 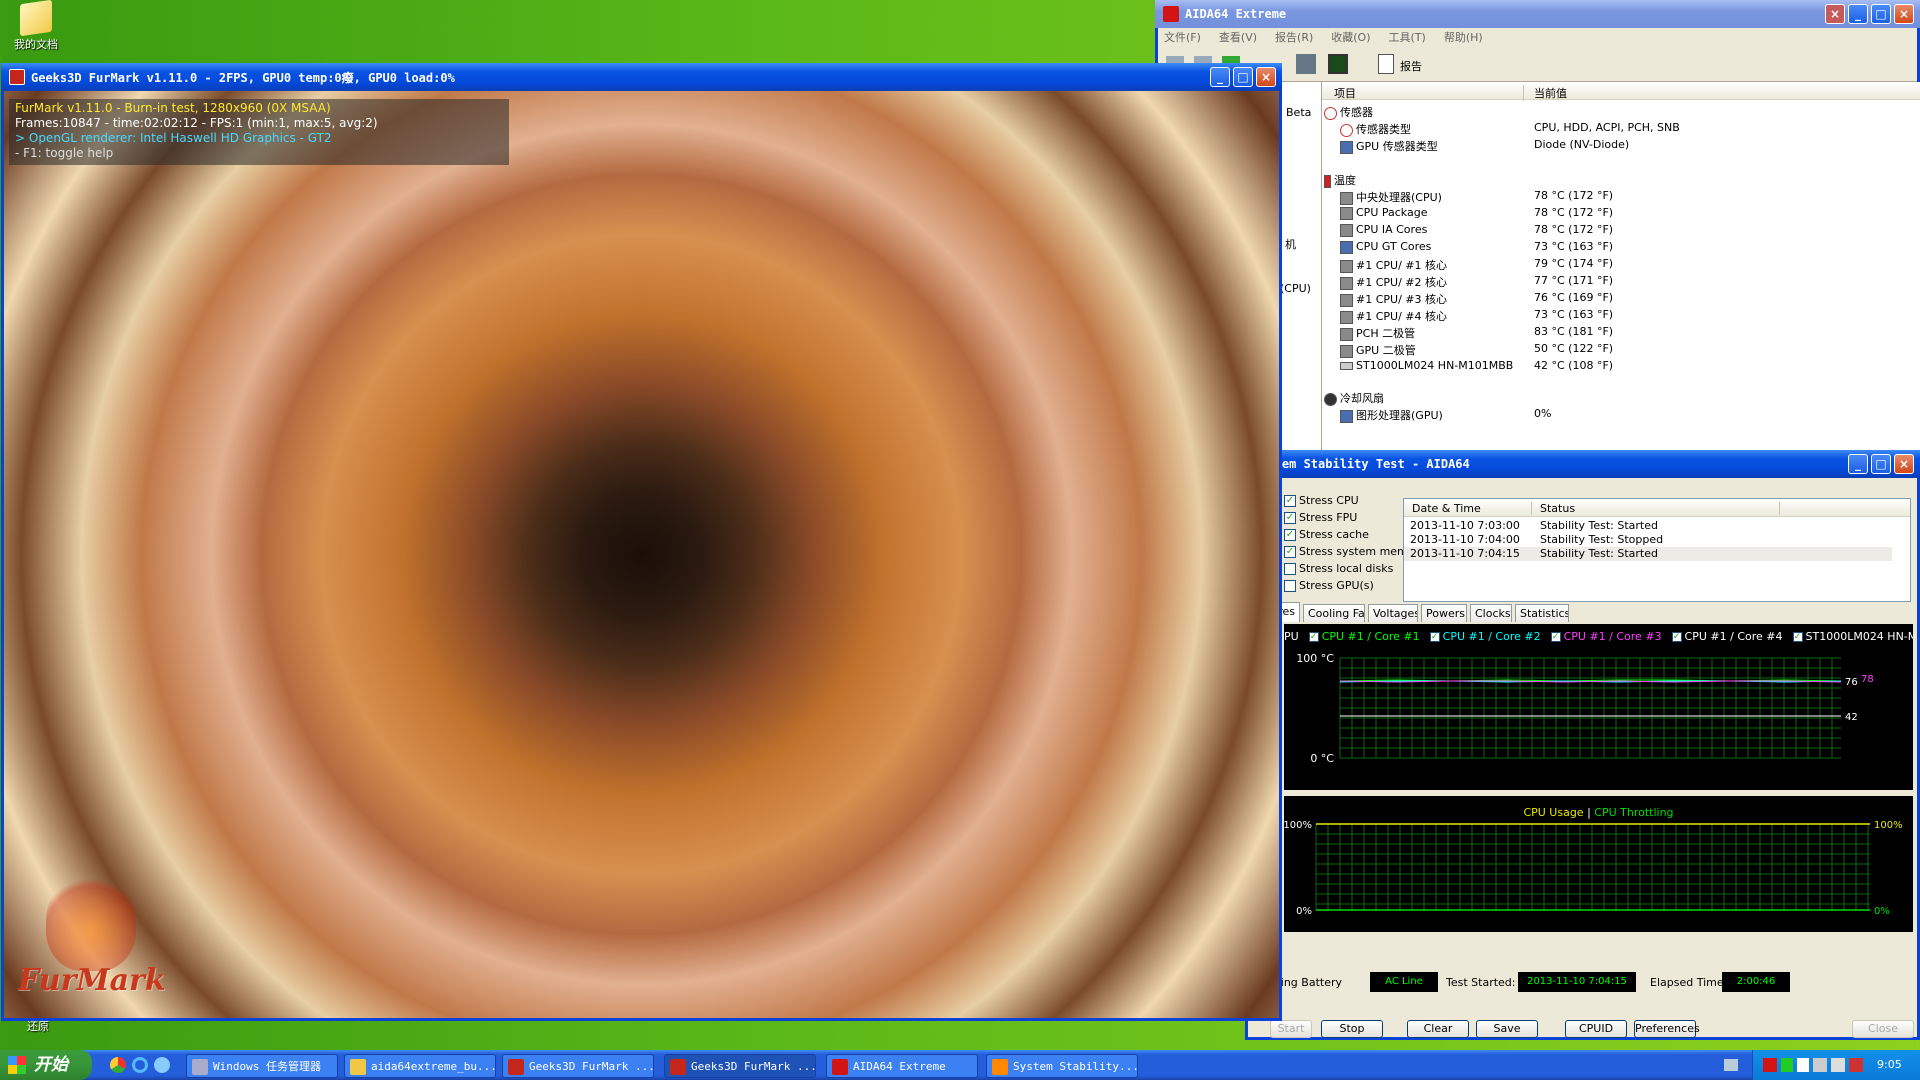 I want to click on group-sensor: 传感器, so click(x=1348, y=112).